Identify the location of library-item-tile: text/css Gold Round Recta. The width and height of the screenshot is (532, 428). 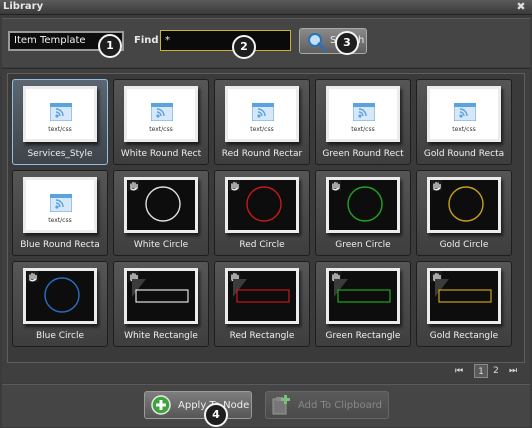
(464, 122).